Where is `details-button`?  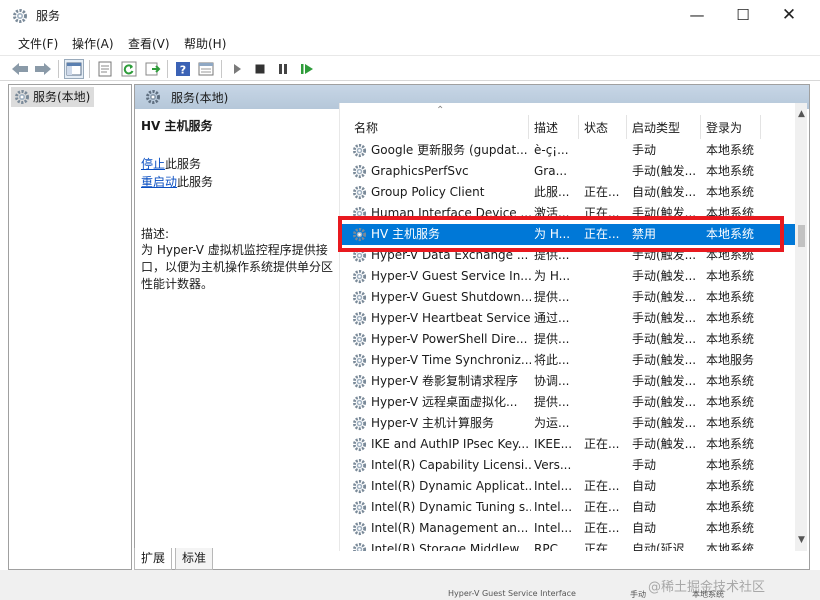 details-button is located at coordinates (206, 69).